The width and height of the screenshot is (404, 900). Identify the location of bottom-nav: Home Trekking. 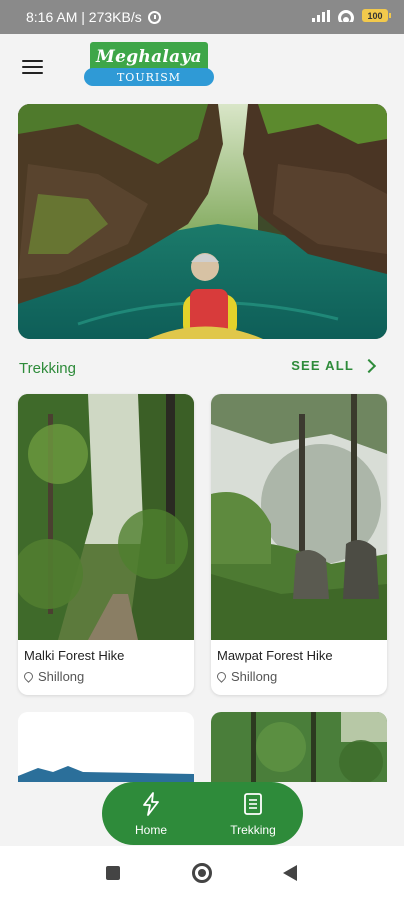
(202, 813).